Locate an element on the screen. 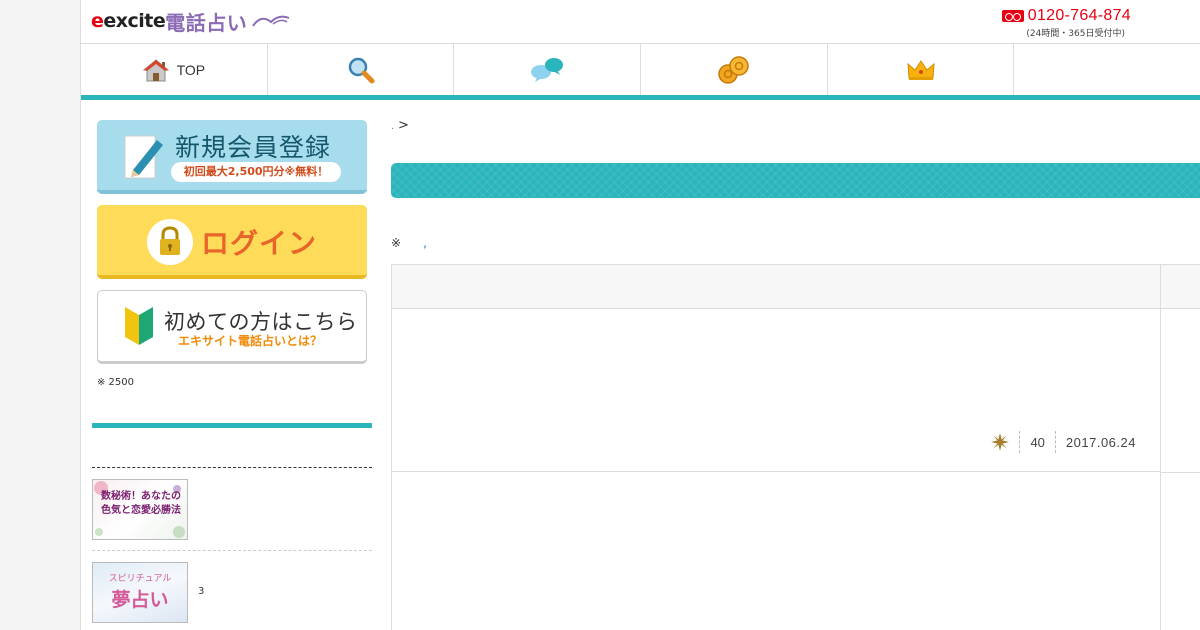 This screenshot has height=630, width=1200. row-divider is located at coordinates (1180, 472).